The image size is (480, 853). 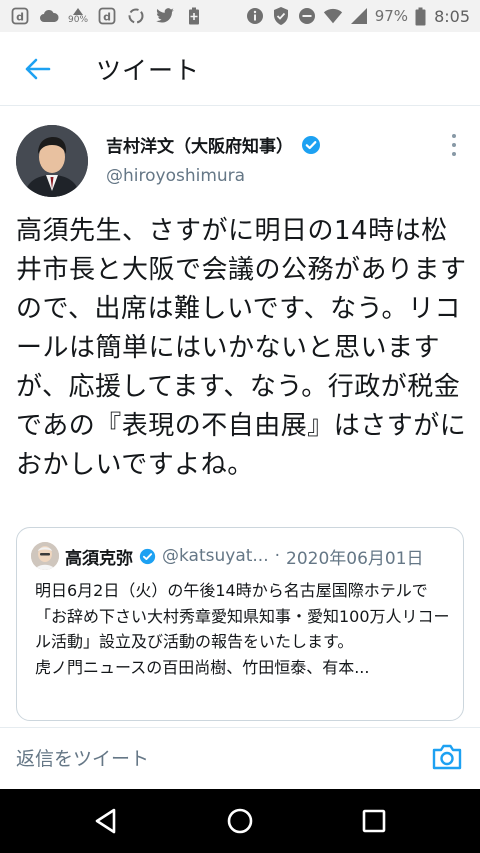 I want to click on dnd-icon, so click(x=307, y=16).